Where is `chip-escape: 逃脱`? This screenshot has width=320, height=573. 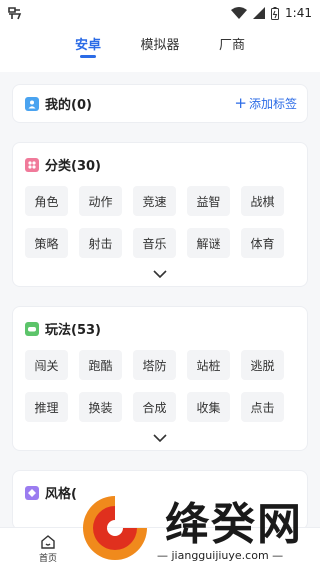 chip-escape: 逃脱 is located at coordinates (262, 365).